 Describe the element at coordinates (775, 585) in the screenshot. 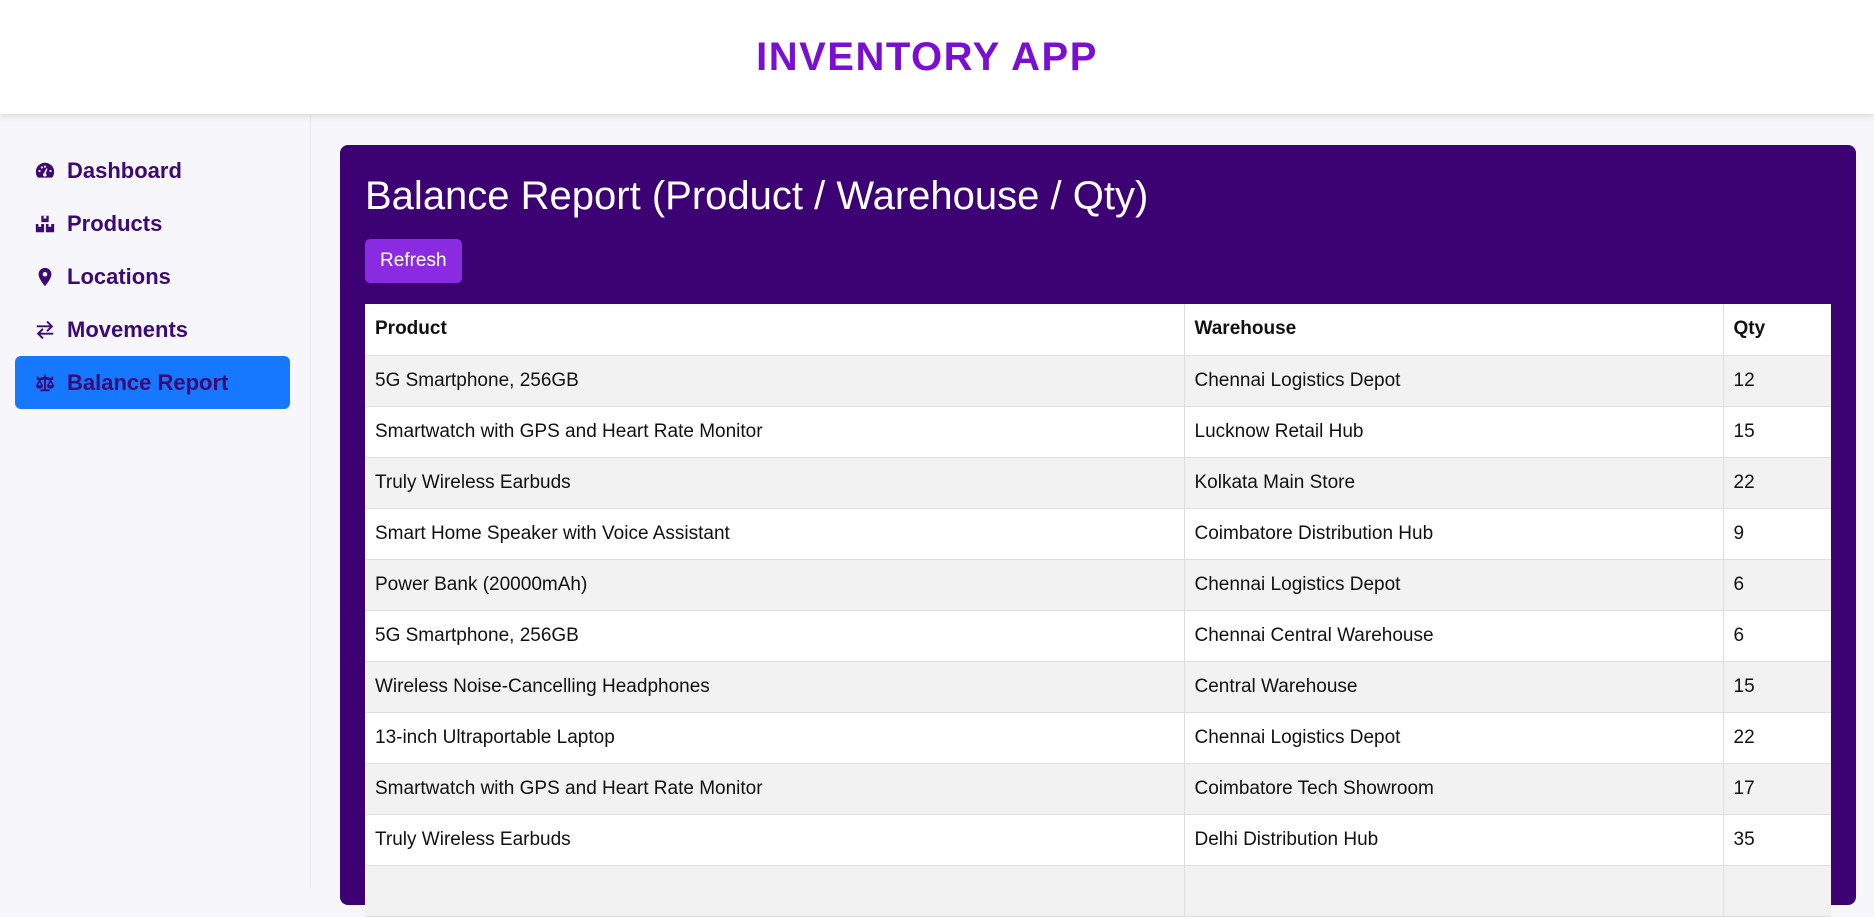

I see `cell-product: Power Bank (20000mAh)` at that location.